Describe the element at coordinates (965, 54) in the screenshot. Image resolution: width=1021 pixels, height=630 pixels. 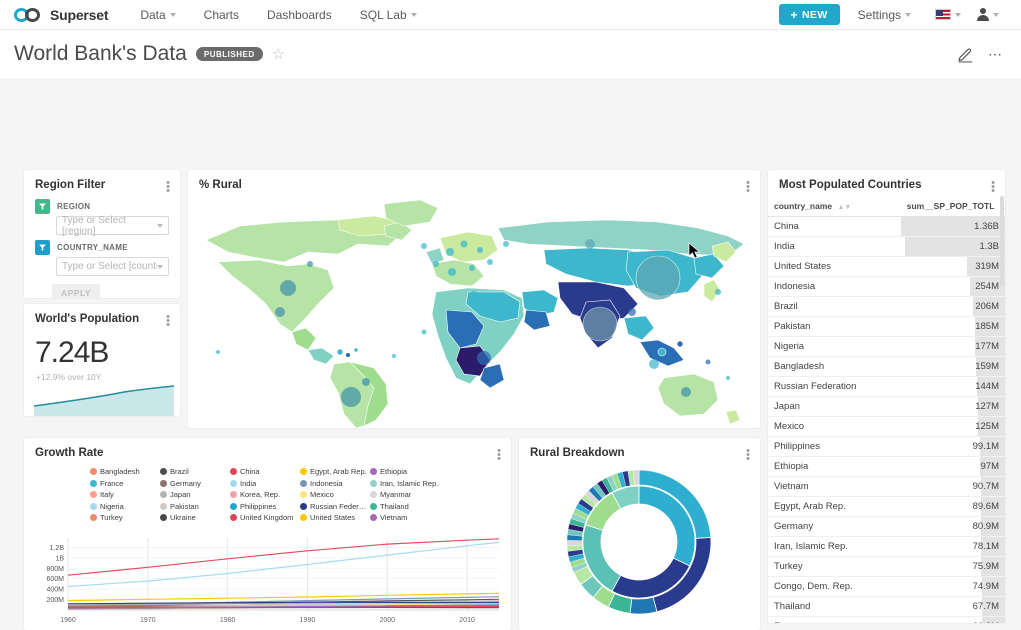
I see `pencil-edit-icon` at that location.